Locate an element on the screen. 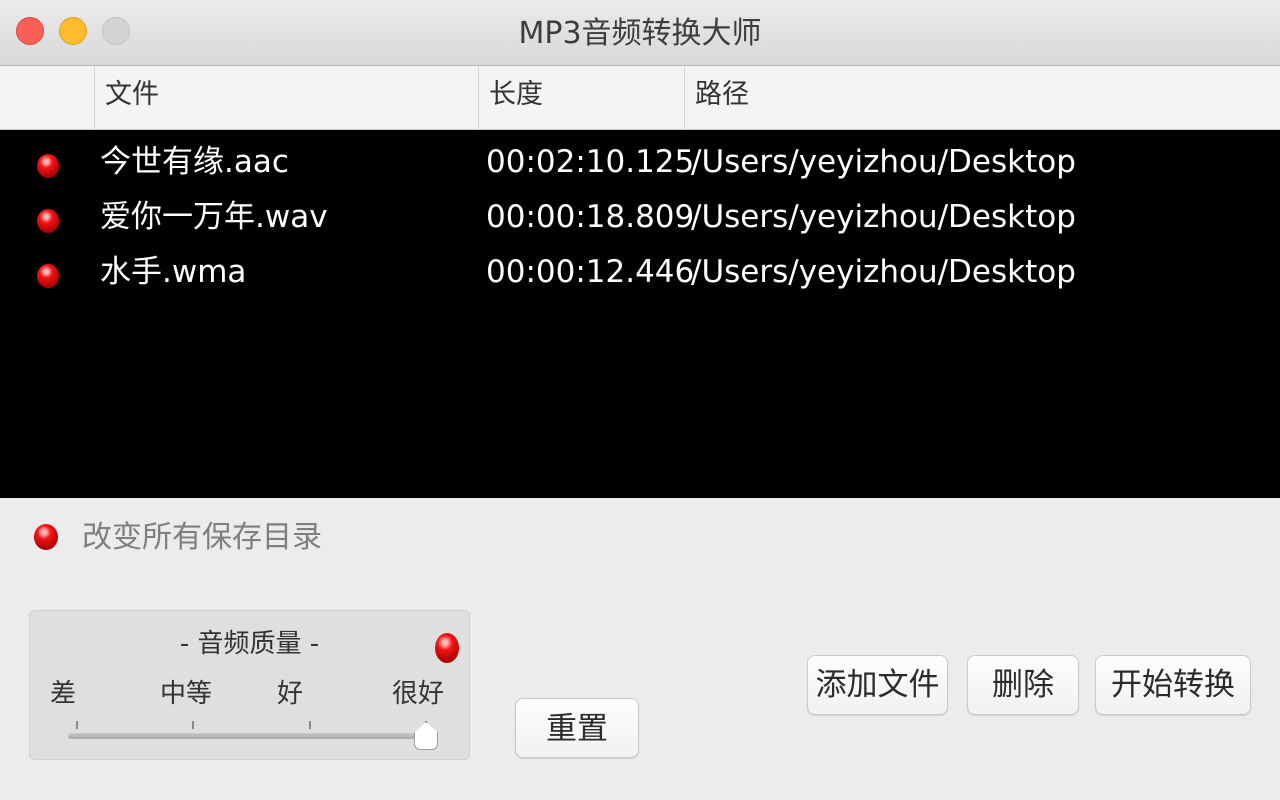 Image resolution: width=1280 pixels, height=800 pixels. reset-button: 重置 is located at coordinates (577, 728).